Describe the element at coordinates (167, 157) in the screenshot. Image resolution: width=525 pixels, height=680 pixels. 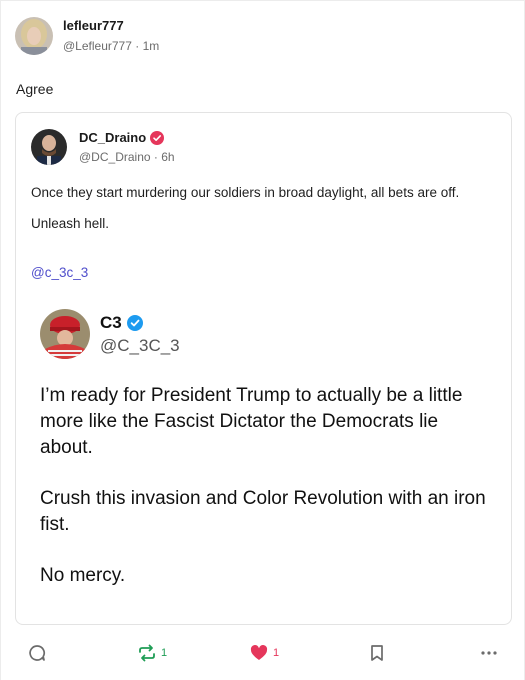
I see `quoted-time: 6h` at that location.